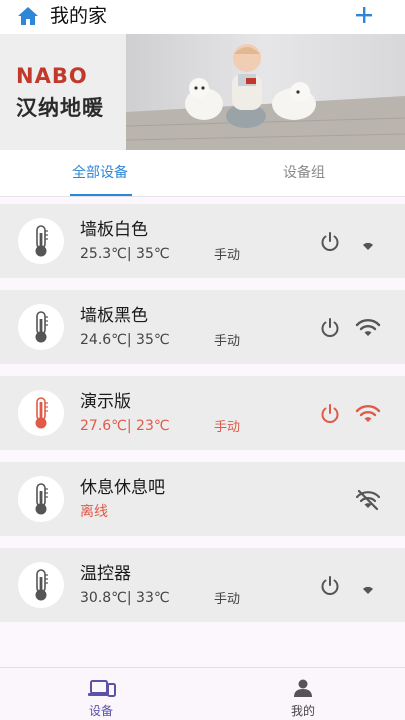 The height and width of the screenshot is (720, 405). What do you see at coordinates (28, 16) in the screenshot?
I see `home-icon` at bounding box center [28, 16].